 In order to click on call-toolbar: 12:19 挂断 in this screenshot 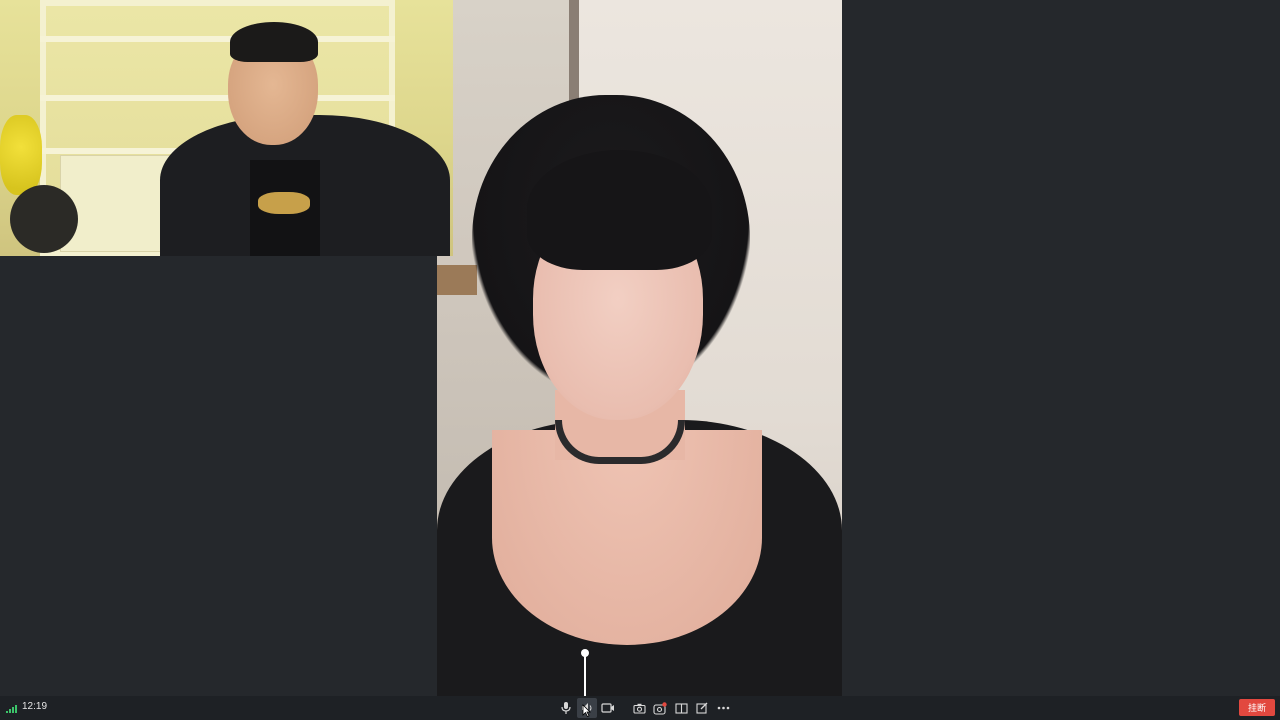, I will do `click(640, 708)`.